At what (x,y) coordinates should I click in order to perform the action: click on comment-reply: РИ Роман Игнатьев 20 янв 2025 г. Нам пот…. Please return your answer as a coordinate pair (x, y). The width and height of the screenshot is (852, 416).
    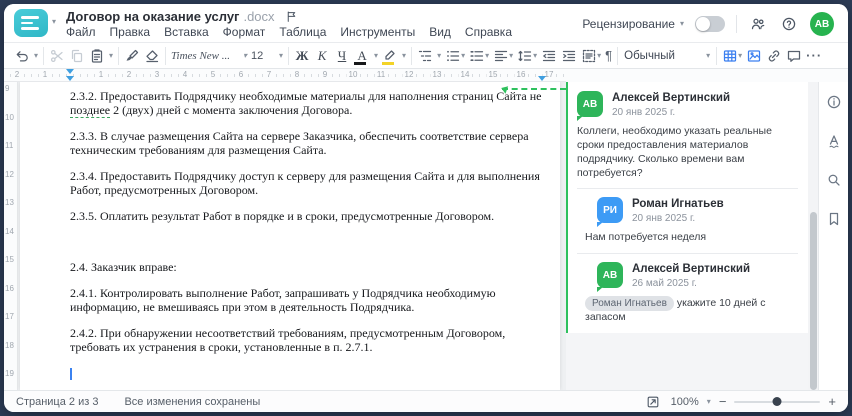
    Looking at the image, I should click on (687, 221).